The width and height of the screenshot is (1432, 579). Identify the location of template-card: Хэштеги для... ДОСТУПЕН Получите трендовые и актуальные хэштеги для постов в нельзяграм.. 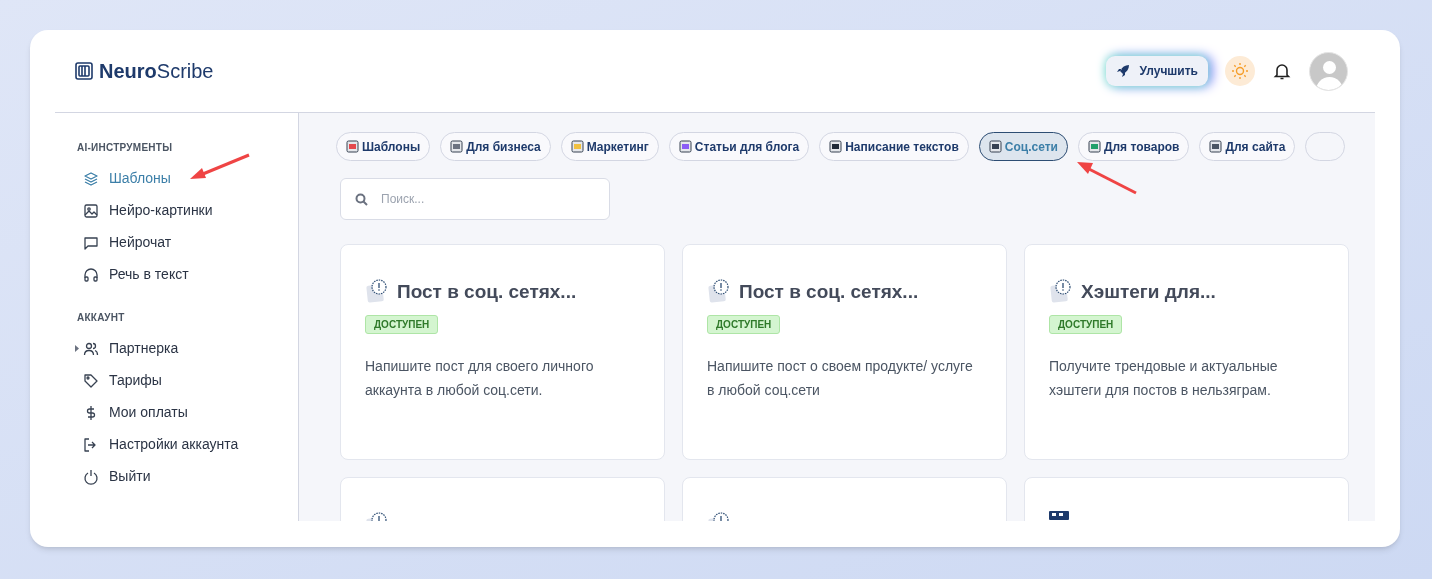
(1186, 352).